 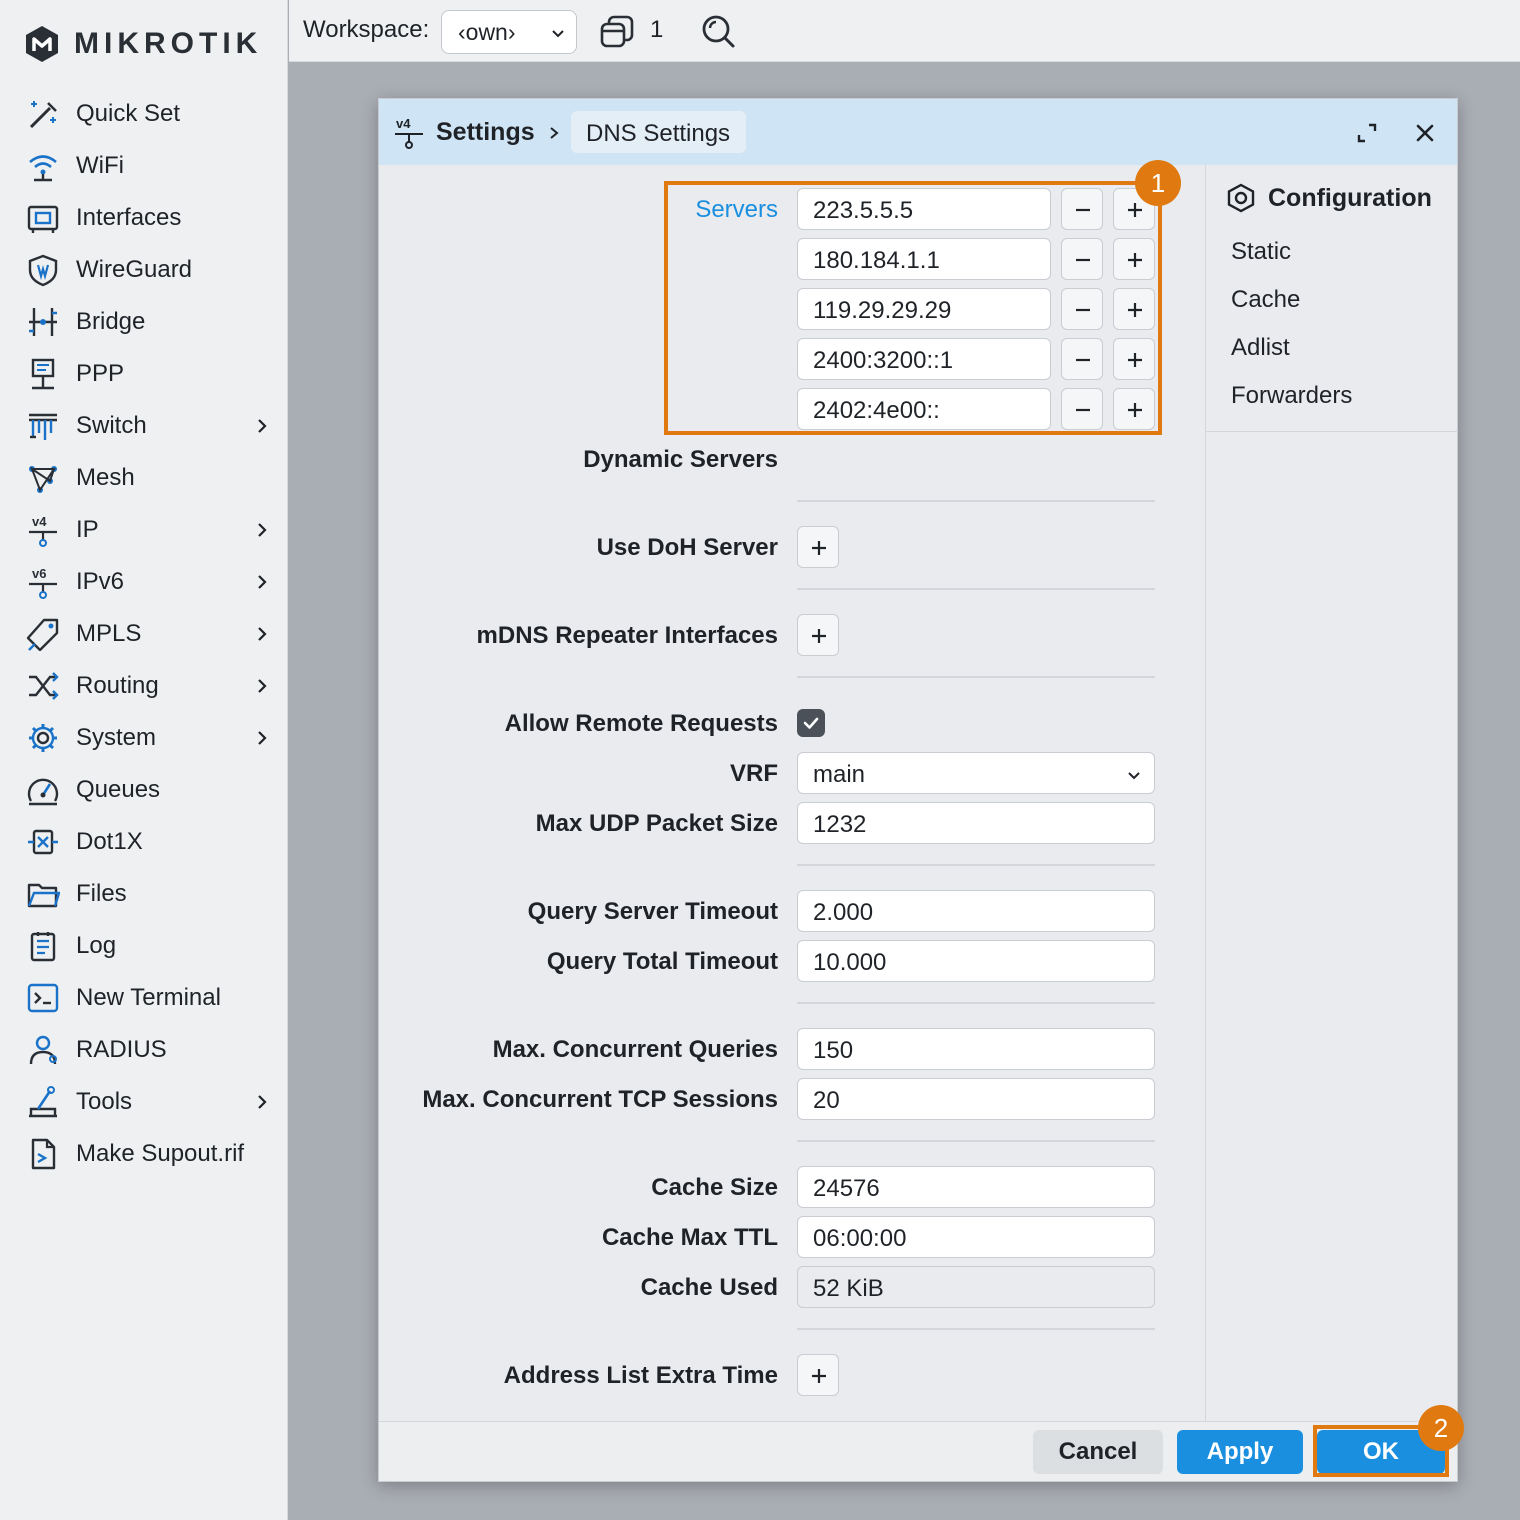 I want to click on sidebar-item-label: Tools, so click(x=104, y=1101).